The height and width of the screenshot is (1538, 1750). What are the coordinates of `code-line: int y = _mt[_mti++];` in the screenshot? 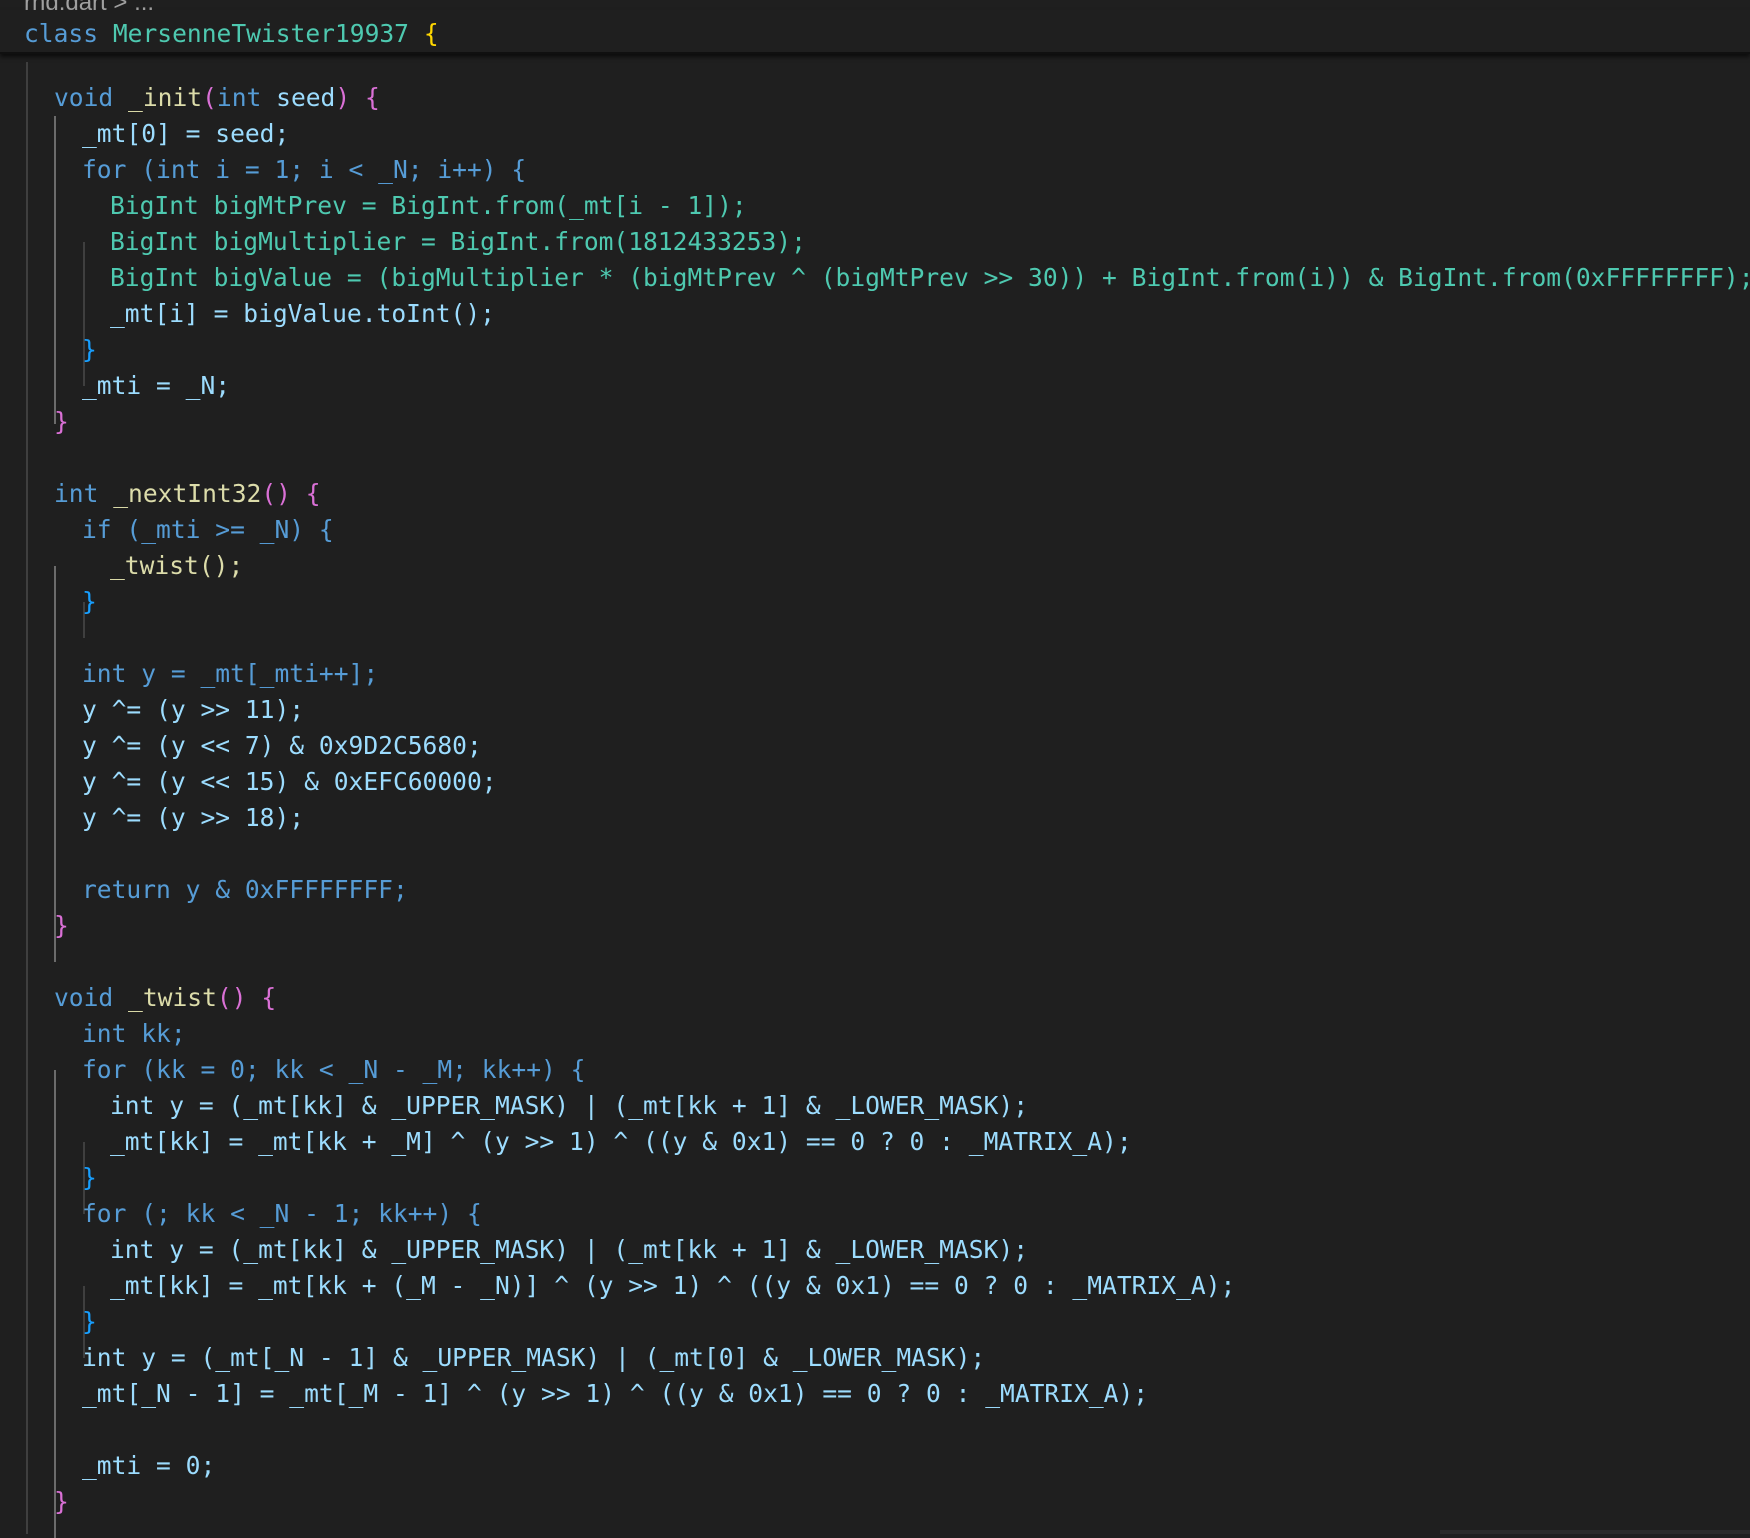 It's located at (230, 674).